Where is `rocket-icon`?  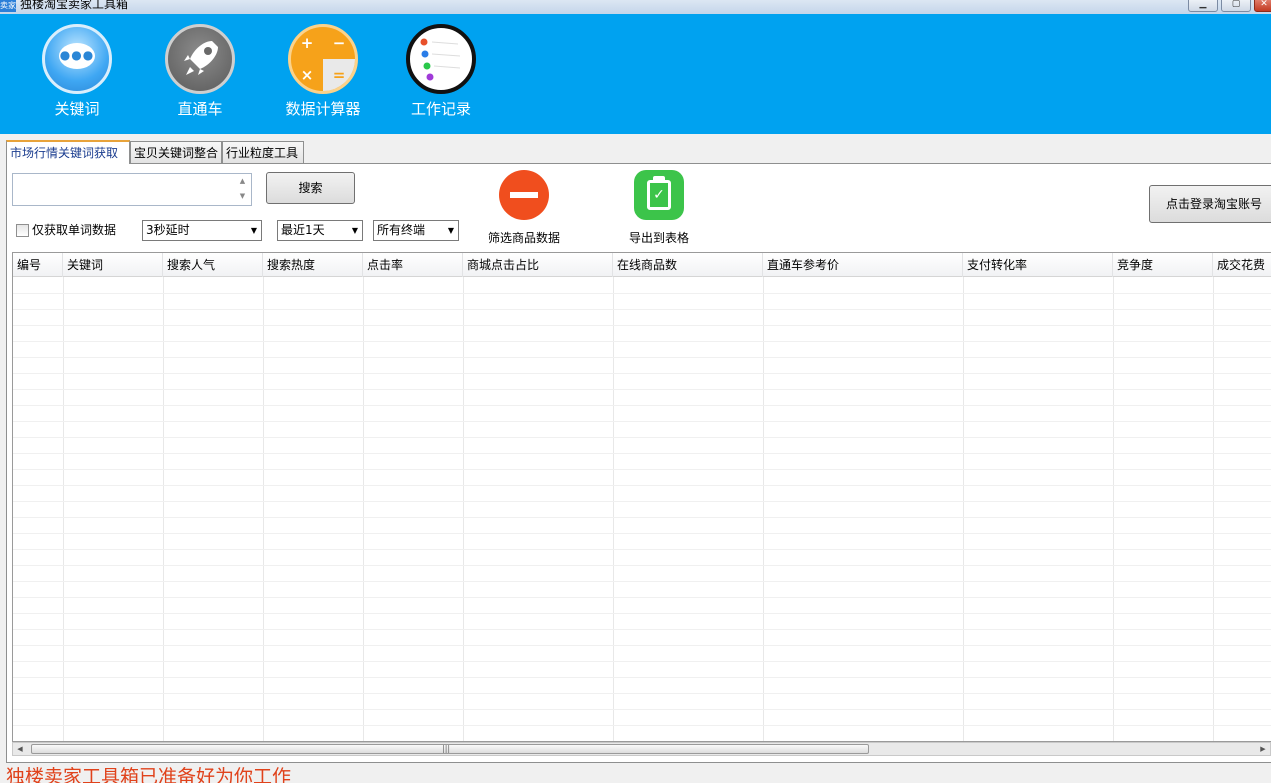
rocket-icon is located at coordinates (200, 59).